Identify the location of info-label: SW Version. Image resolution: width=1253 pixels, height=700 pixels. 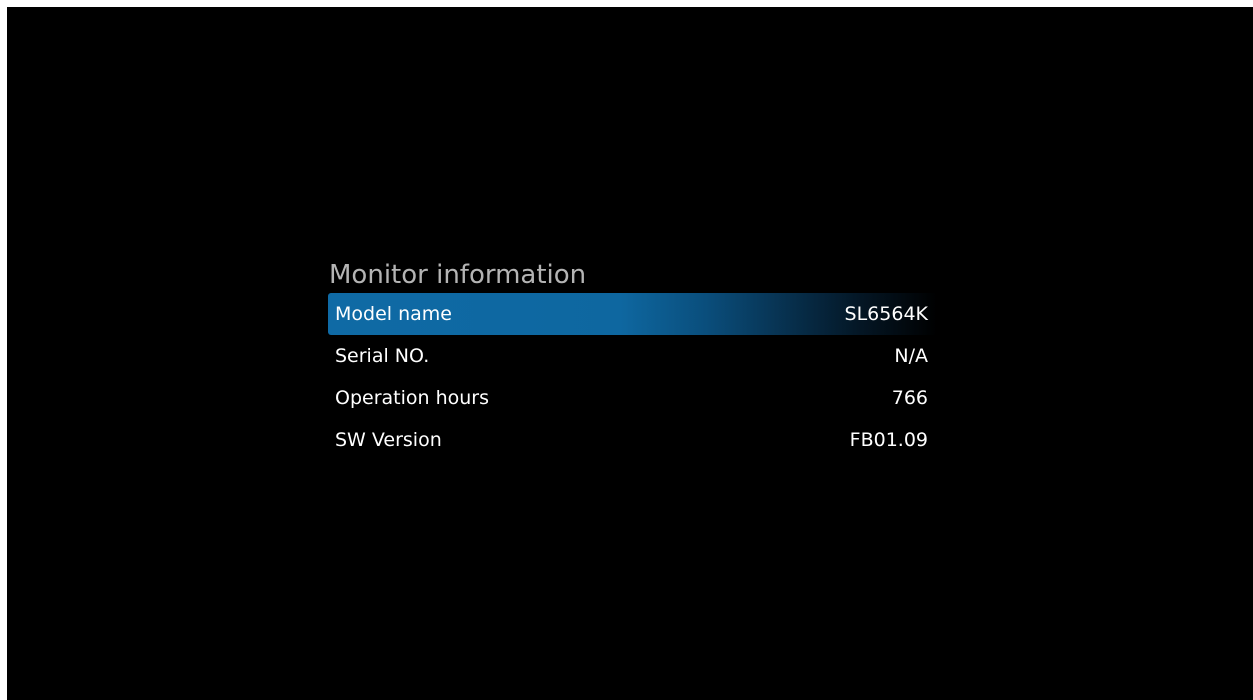
(388, 440).